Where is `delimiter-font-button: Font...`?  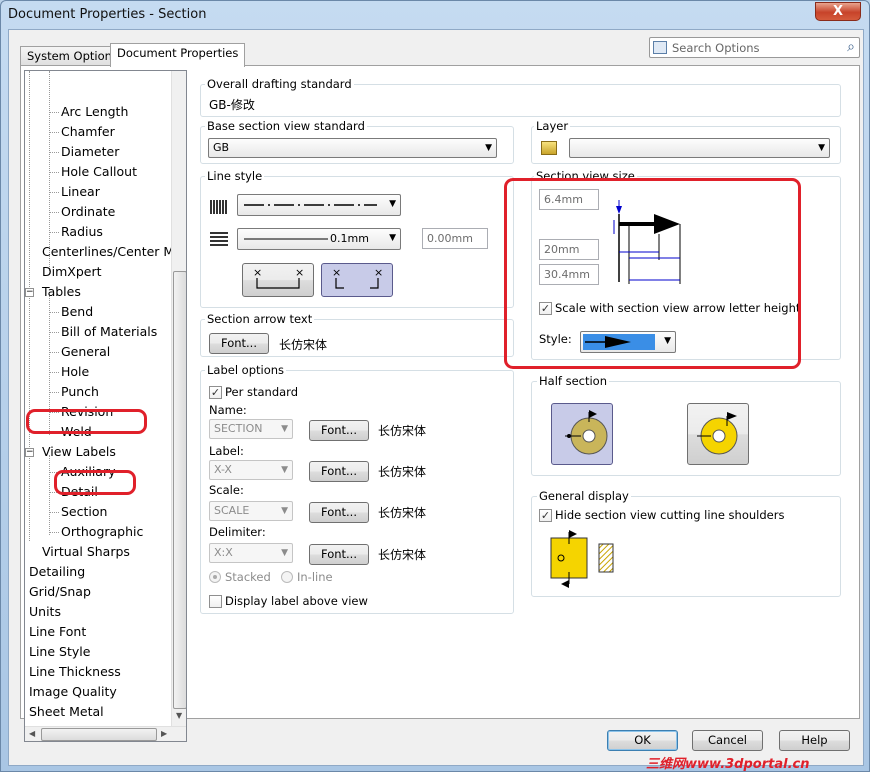 delimiter-font-button: Font... is located at coordinates (339, 554).